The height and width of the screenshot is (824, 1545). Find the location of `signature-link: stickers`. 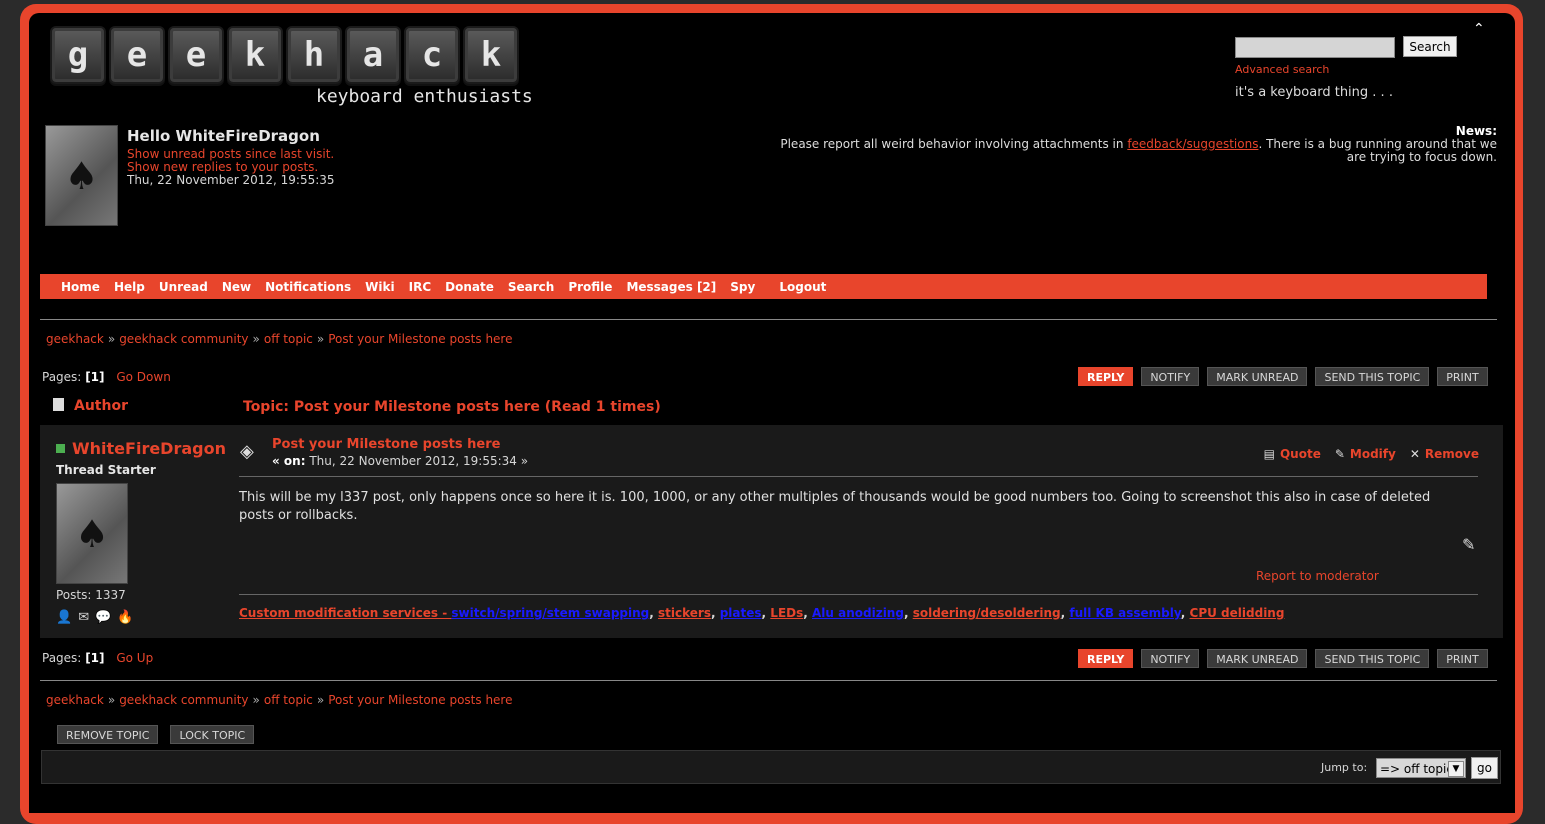

signature-link: stickers is located at coordinates (684, 613).